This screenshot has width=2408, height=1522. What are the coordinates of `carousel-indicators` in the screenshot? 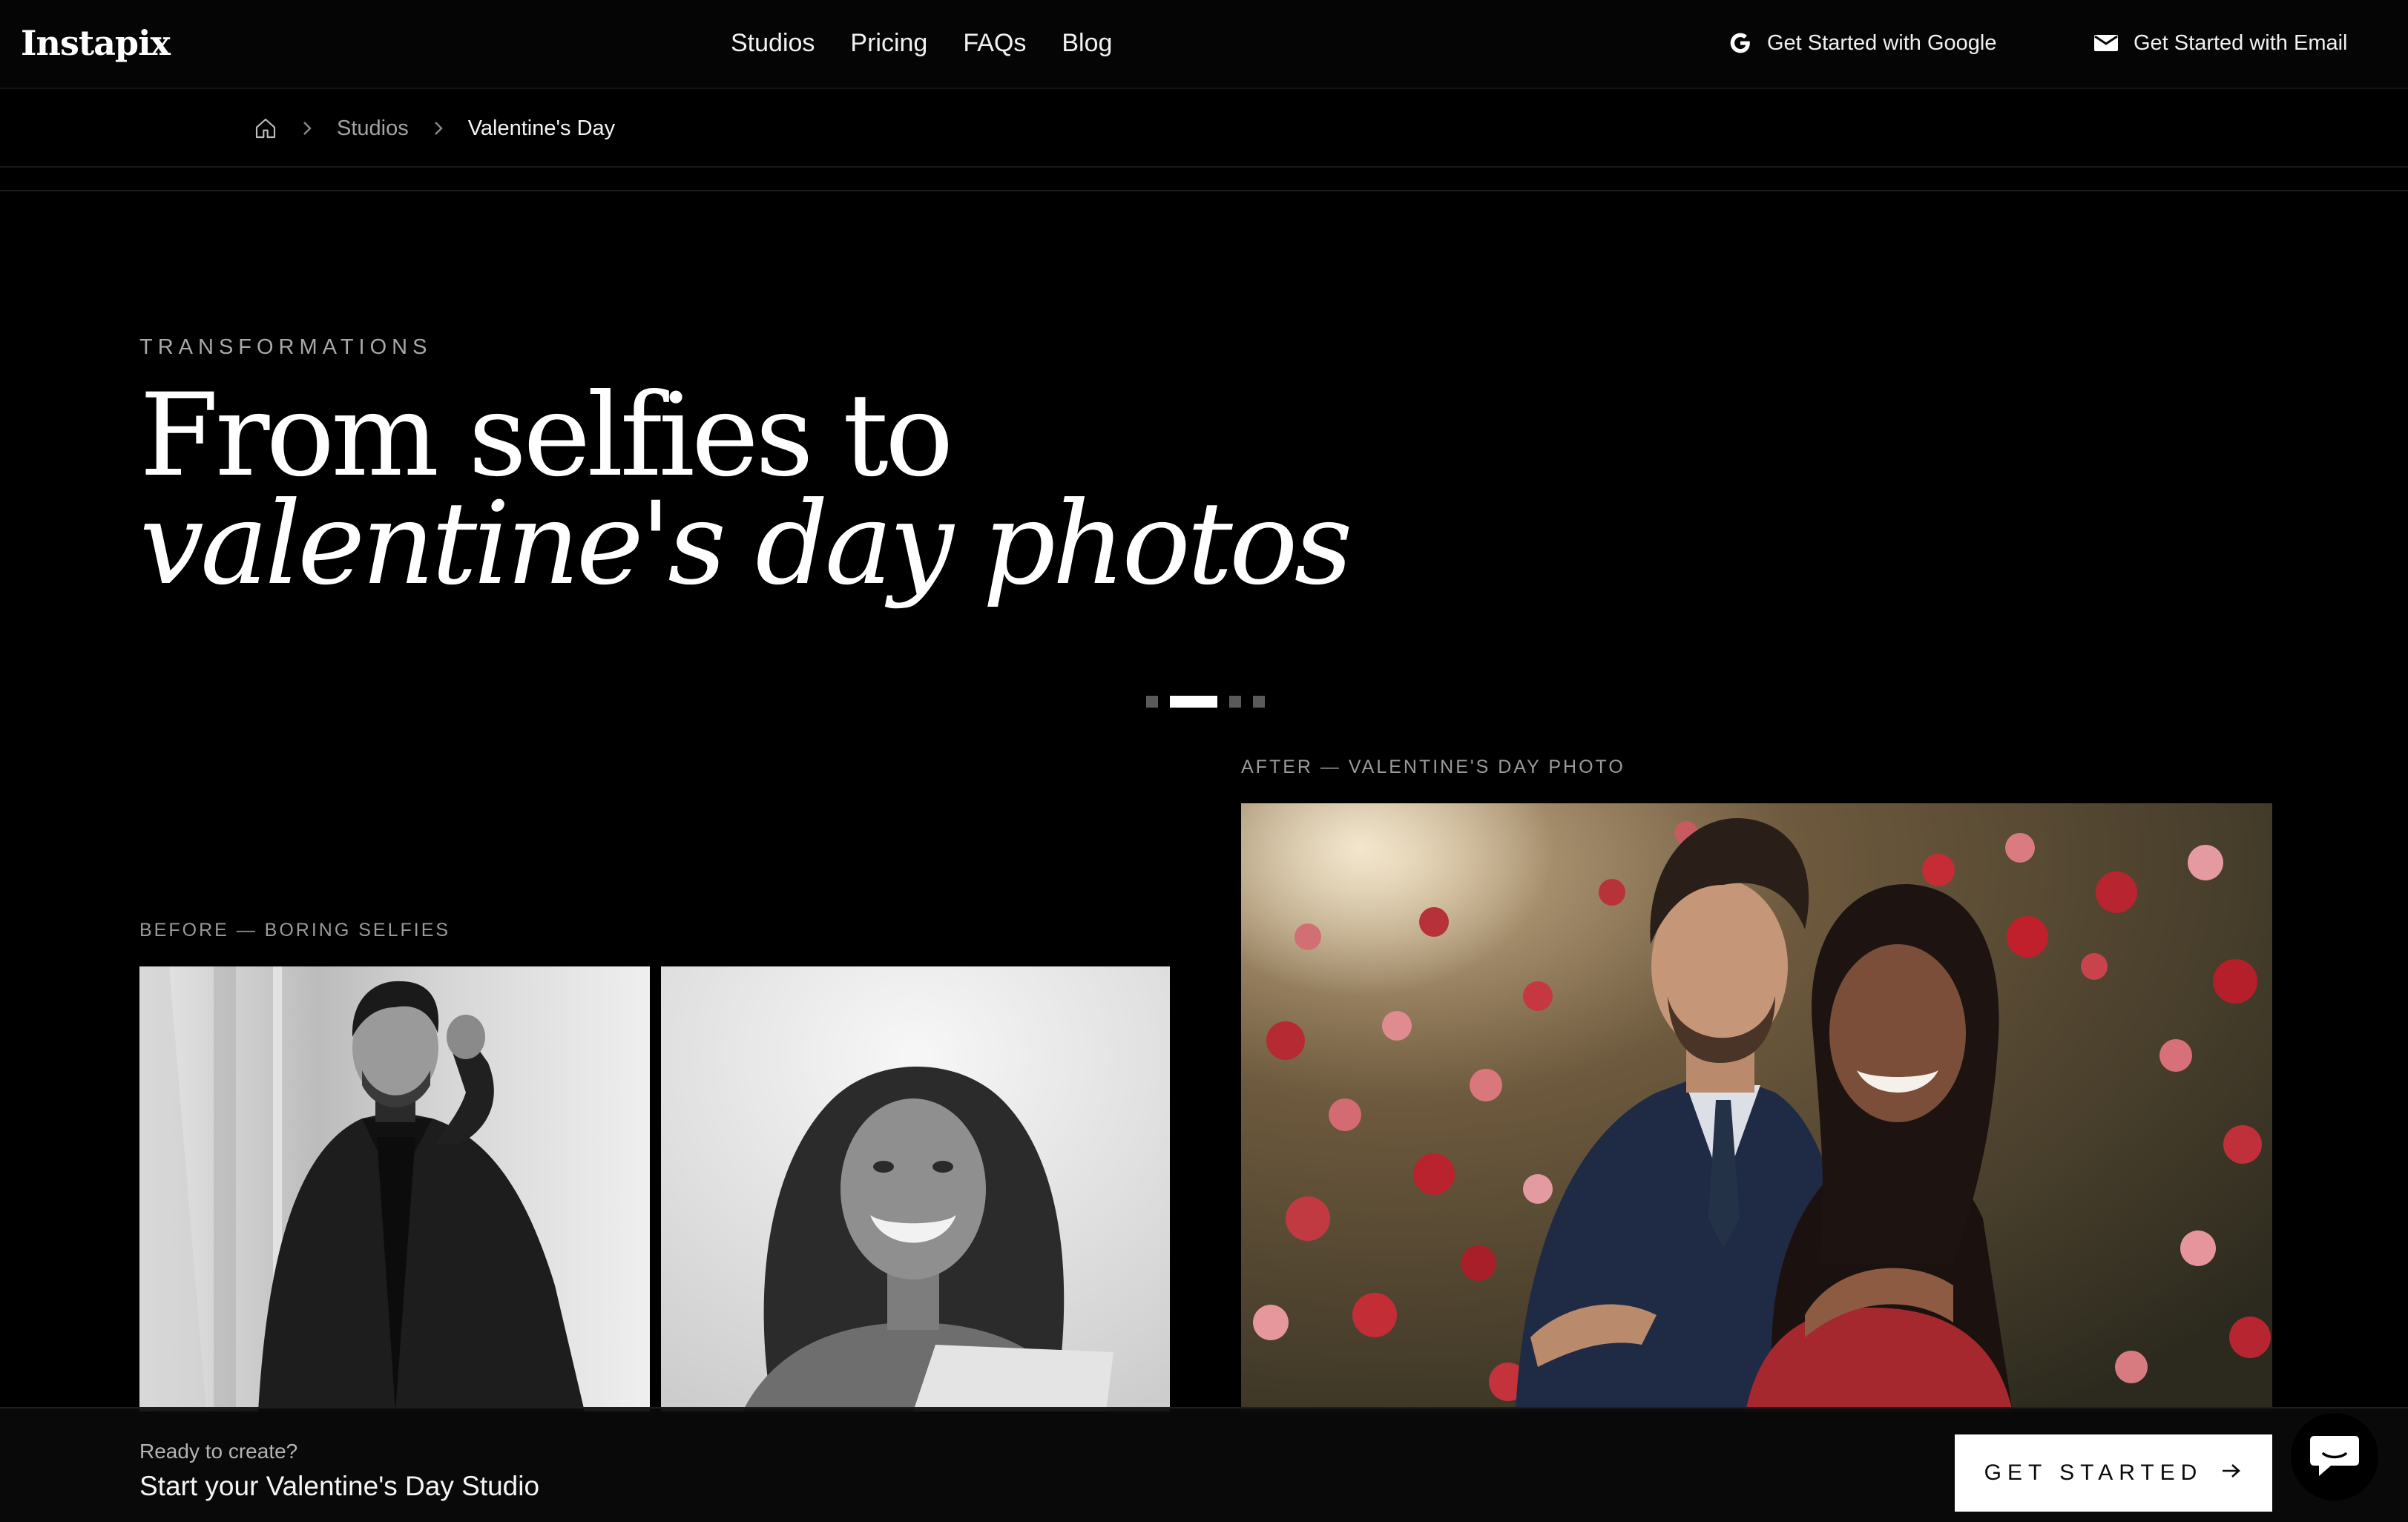 It's located at (1205, 702).